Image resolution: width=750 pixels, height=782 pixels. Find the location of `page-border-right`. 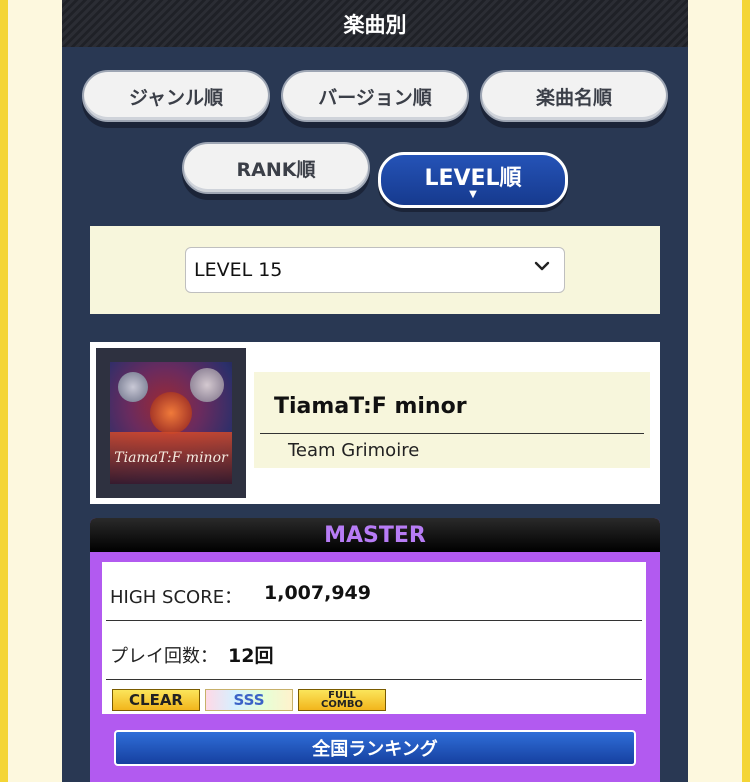

page-border-right is located at coordinates (746, 391).